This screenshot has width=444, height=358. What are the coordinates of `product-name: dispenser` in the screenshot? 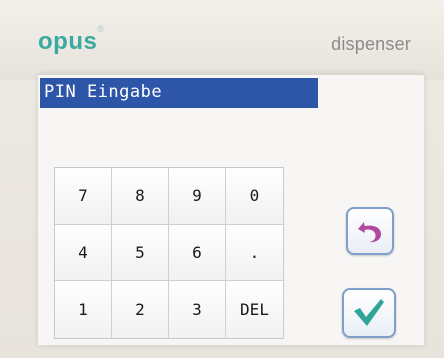 It's located at (371, 44).